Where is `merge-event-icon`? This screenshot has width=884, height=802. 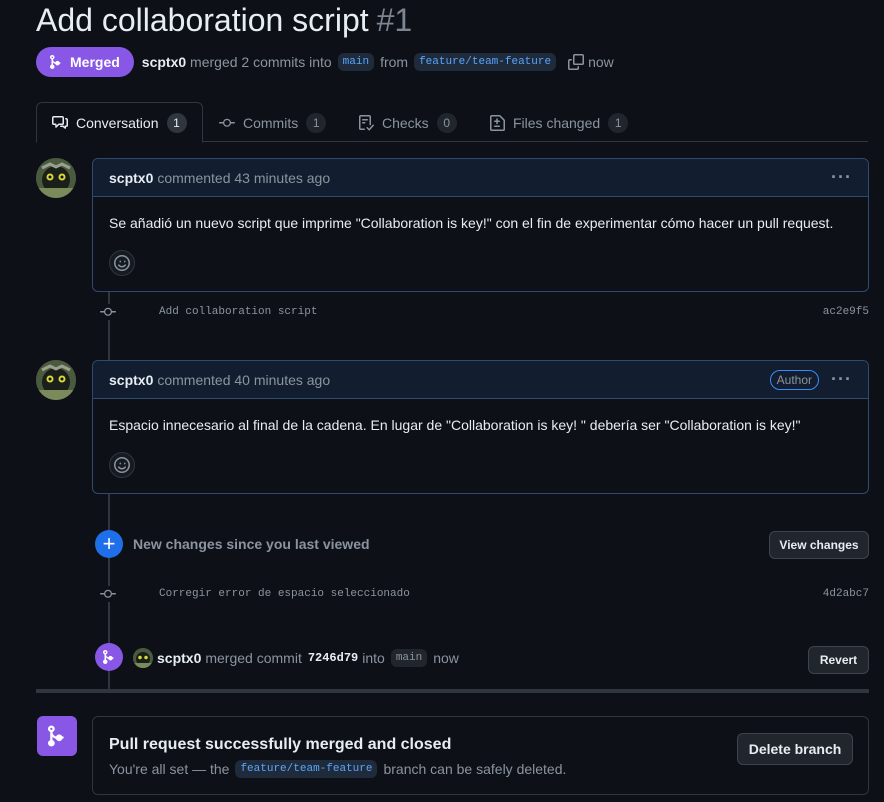 merge-event-icon is located at coordinates (109, 657).